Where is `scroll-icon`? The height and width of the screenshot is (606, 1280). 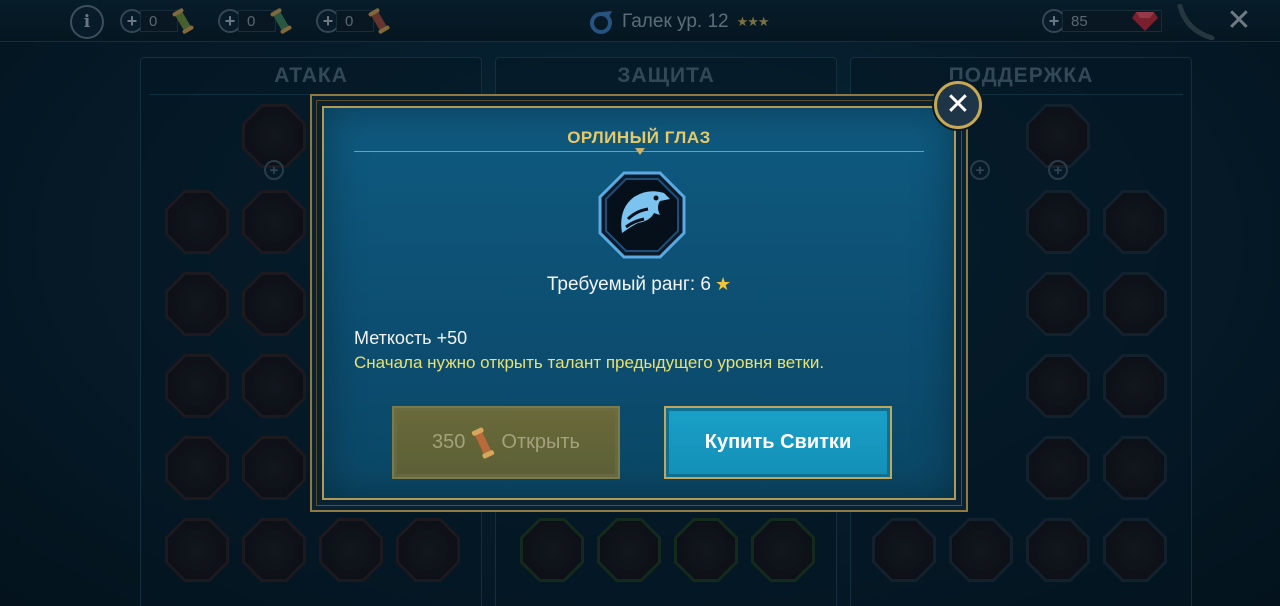
scroll-icon is located at coordinates (483, 442).